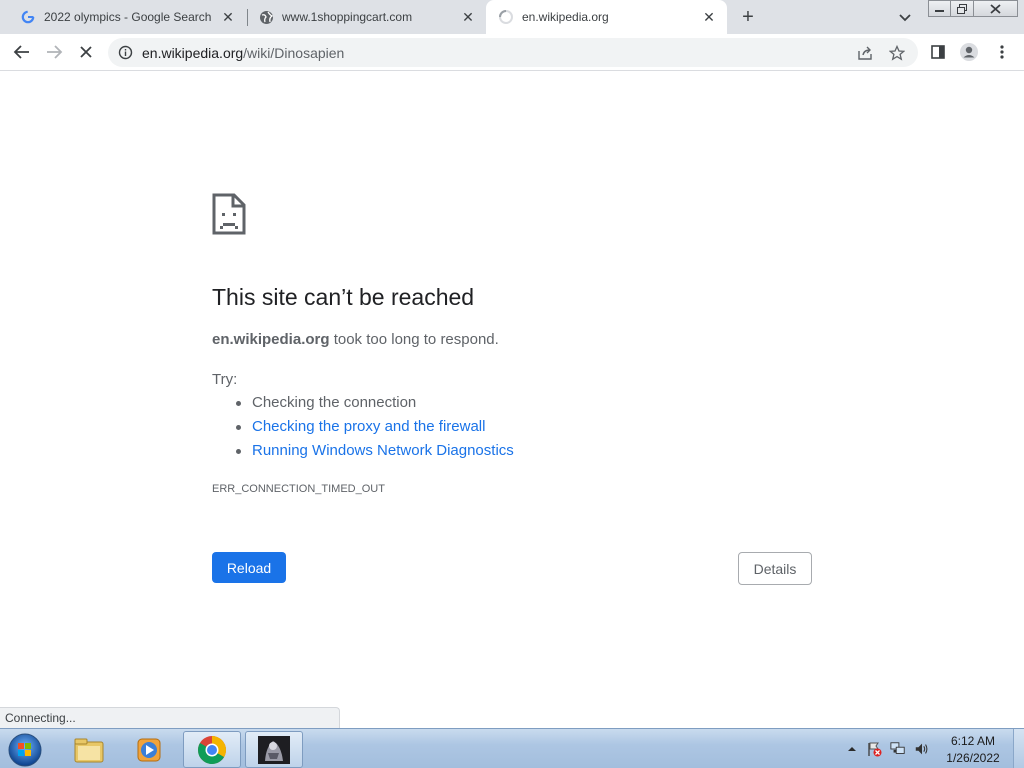  What do you see at coordinates (922, 749) in the screenshot?
I see `volume-icon` at bounding box center [922, 749].